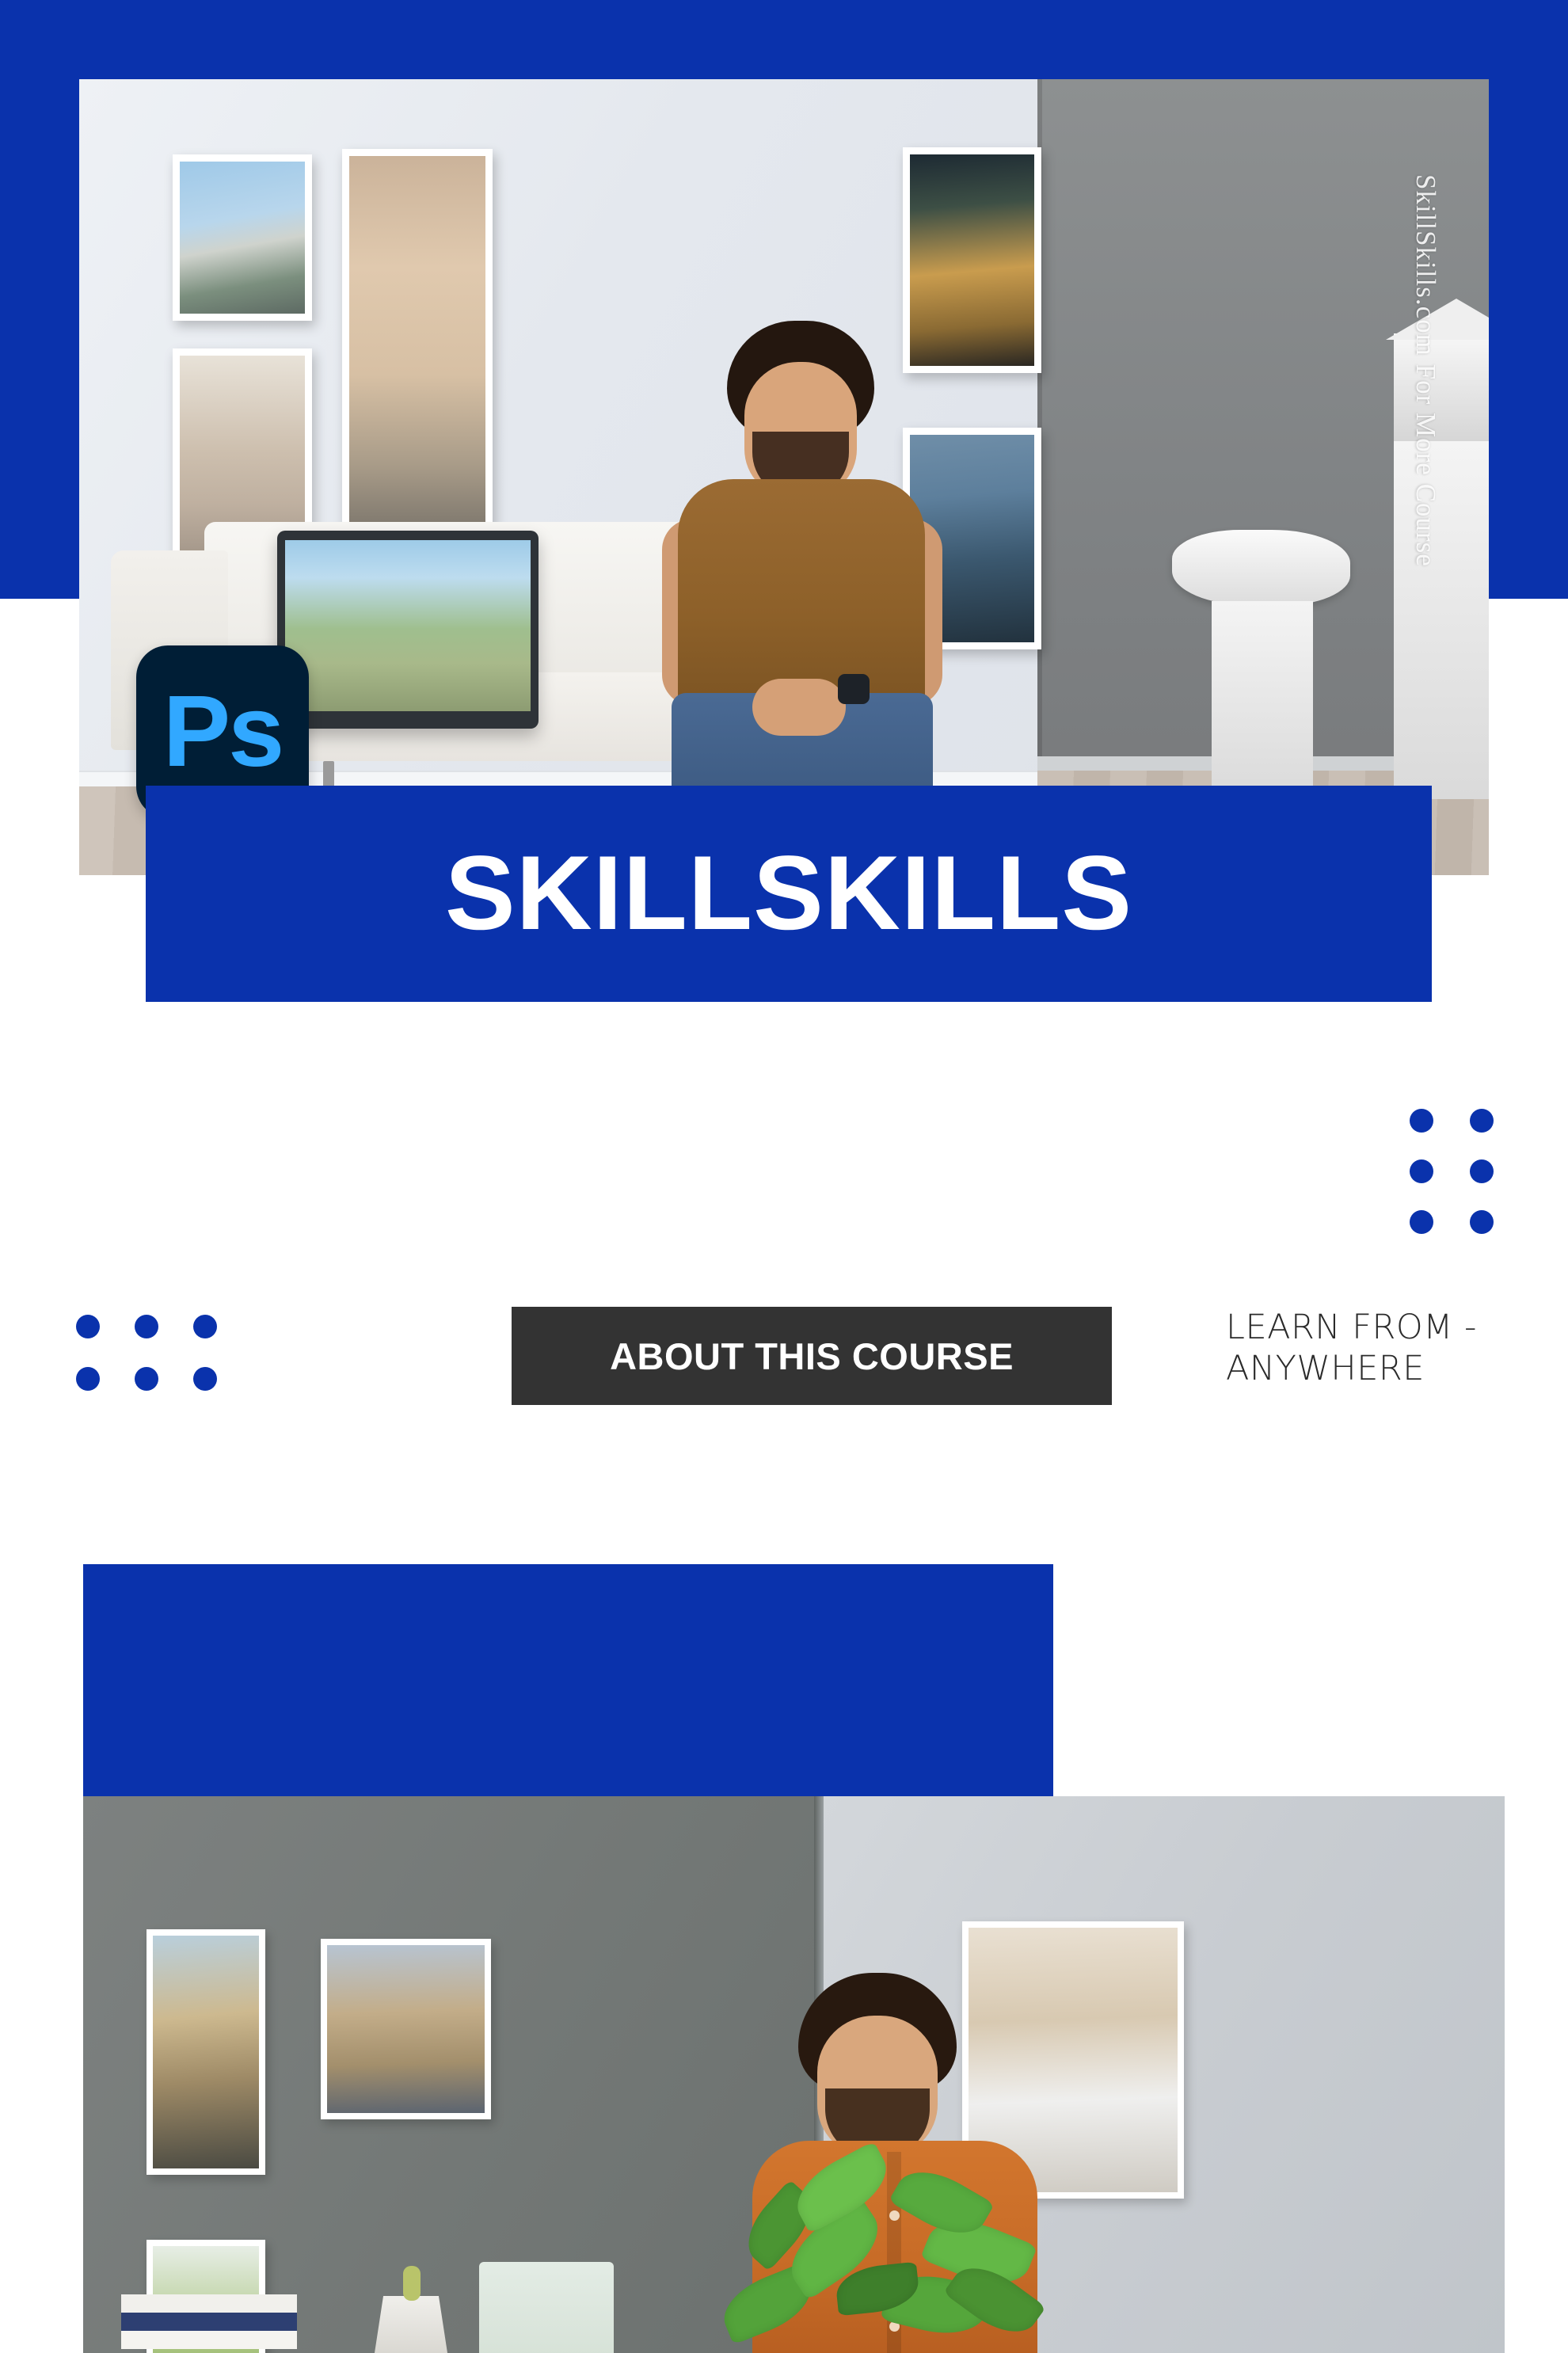 This screenshot has height=2353, width=1568. What do you see at coordinates (411, 2324) in the screenshot?
I see `bottom-planter` at bounding box center [411, 2324].